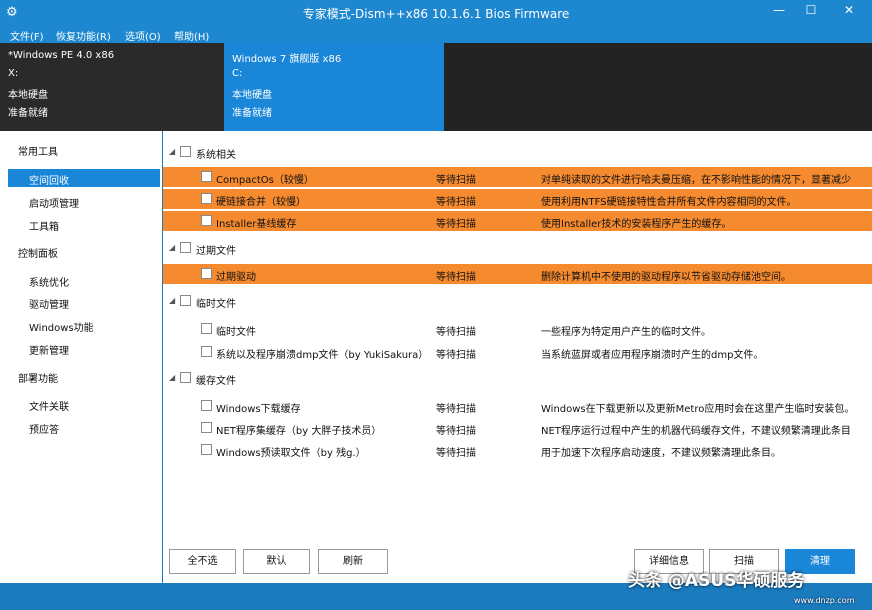  What do you see at coordinates (291, 453) in the screenshot?
I see `item-name: Windows预读取文件（by 残g.）` at bounding box center [291, 453].